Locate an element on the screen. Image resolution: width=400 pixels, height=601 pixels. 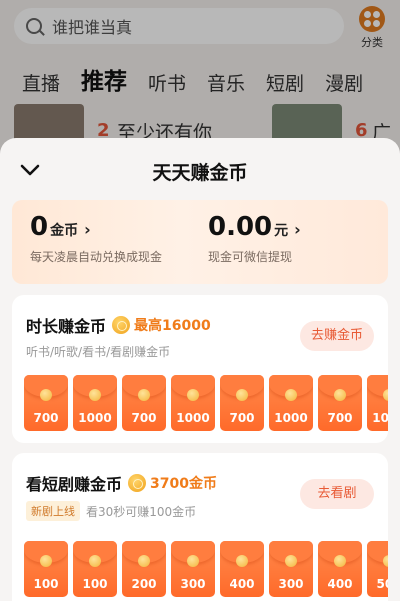
task-subtitle-text: 听书/听歌/看书/看剧赚金币 is located at coordinates (98, 352).